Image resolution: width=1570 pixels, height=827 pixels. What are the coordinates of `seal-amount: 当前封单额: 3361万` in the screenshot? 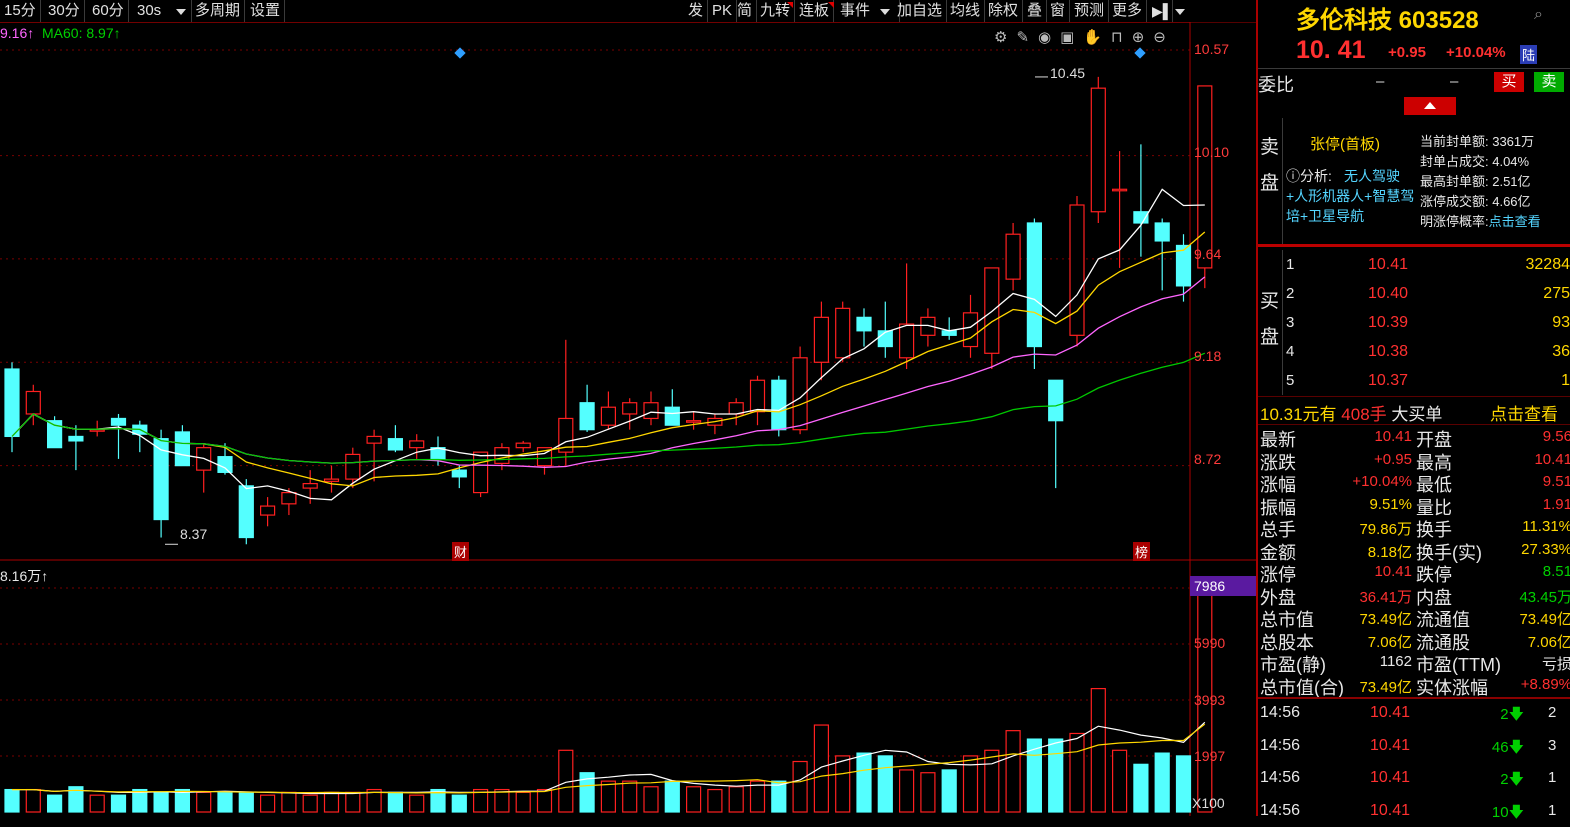 It's located at (1477, 141).